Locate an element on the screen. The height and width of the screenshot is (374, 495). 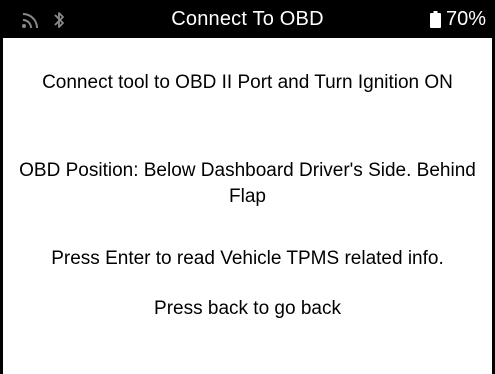
page-title: Connect To OBD is located at coordinates (247, 19).